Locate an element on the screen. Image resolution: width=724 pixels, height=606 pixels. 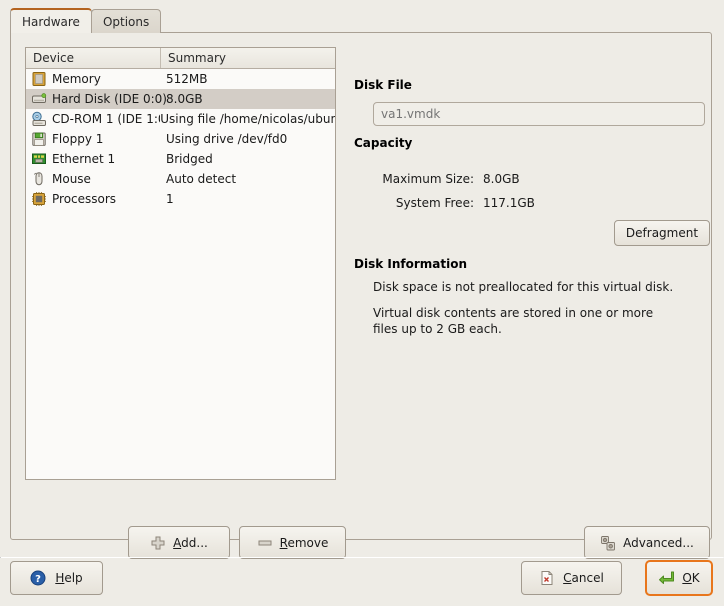
gears-icon is located at coordinates (608, 542).